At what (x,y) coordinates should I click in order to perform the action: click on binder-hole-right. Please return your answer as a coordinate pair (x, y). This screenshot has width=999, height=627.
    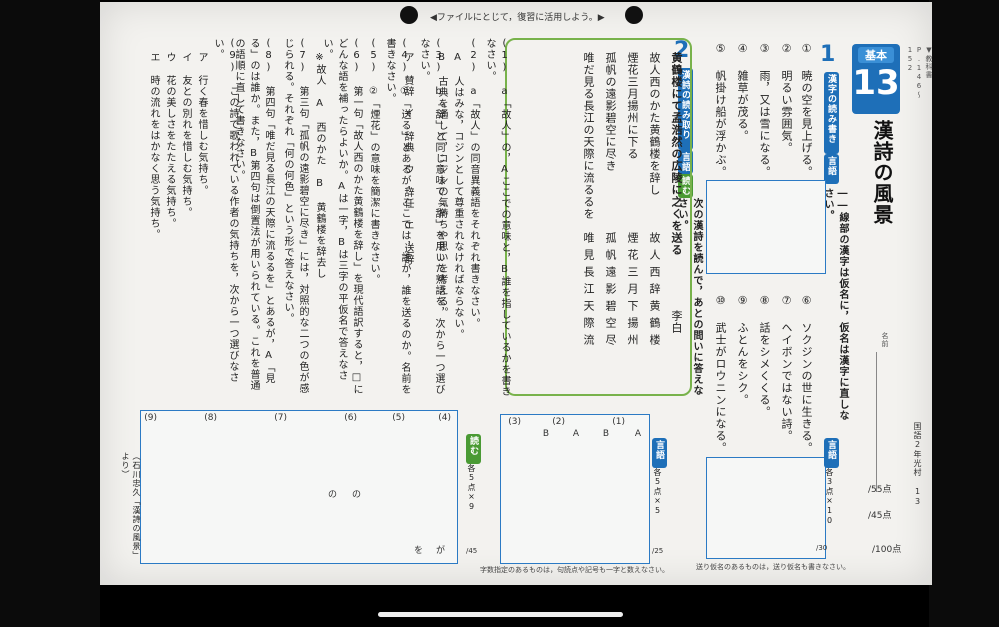
    Looking at the image, I should click on (634, 15).